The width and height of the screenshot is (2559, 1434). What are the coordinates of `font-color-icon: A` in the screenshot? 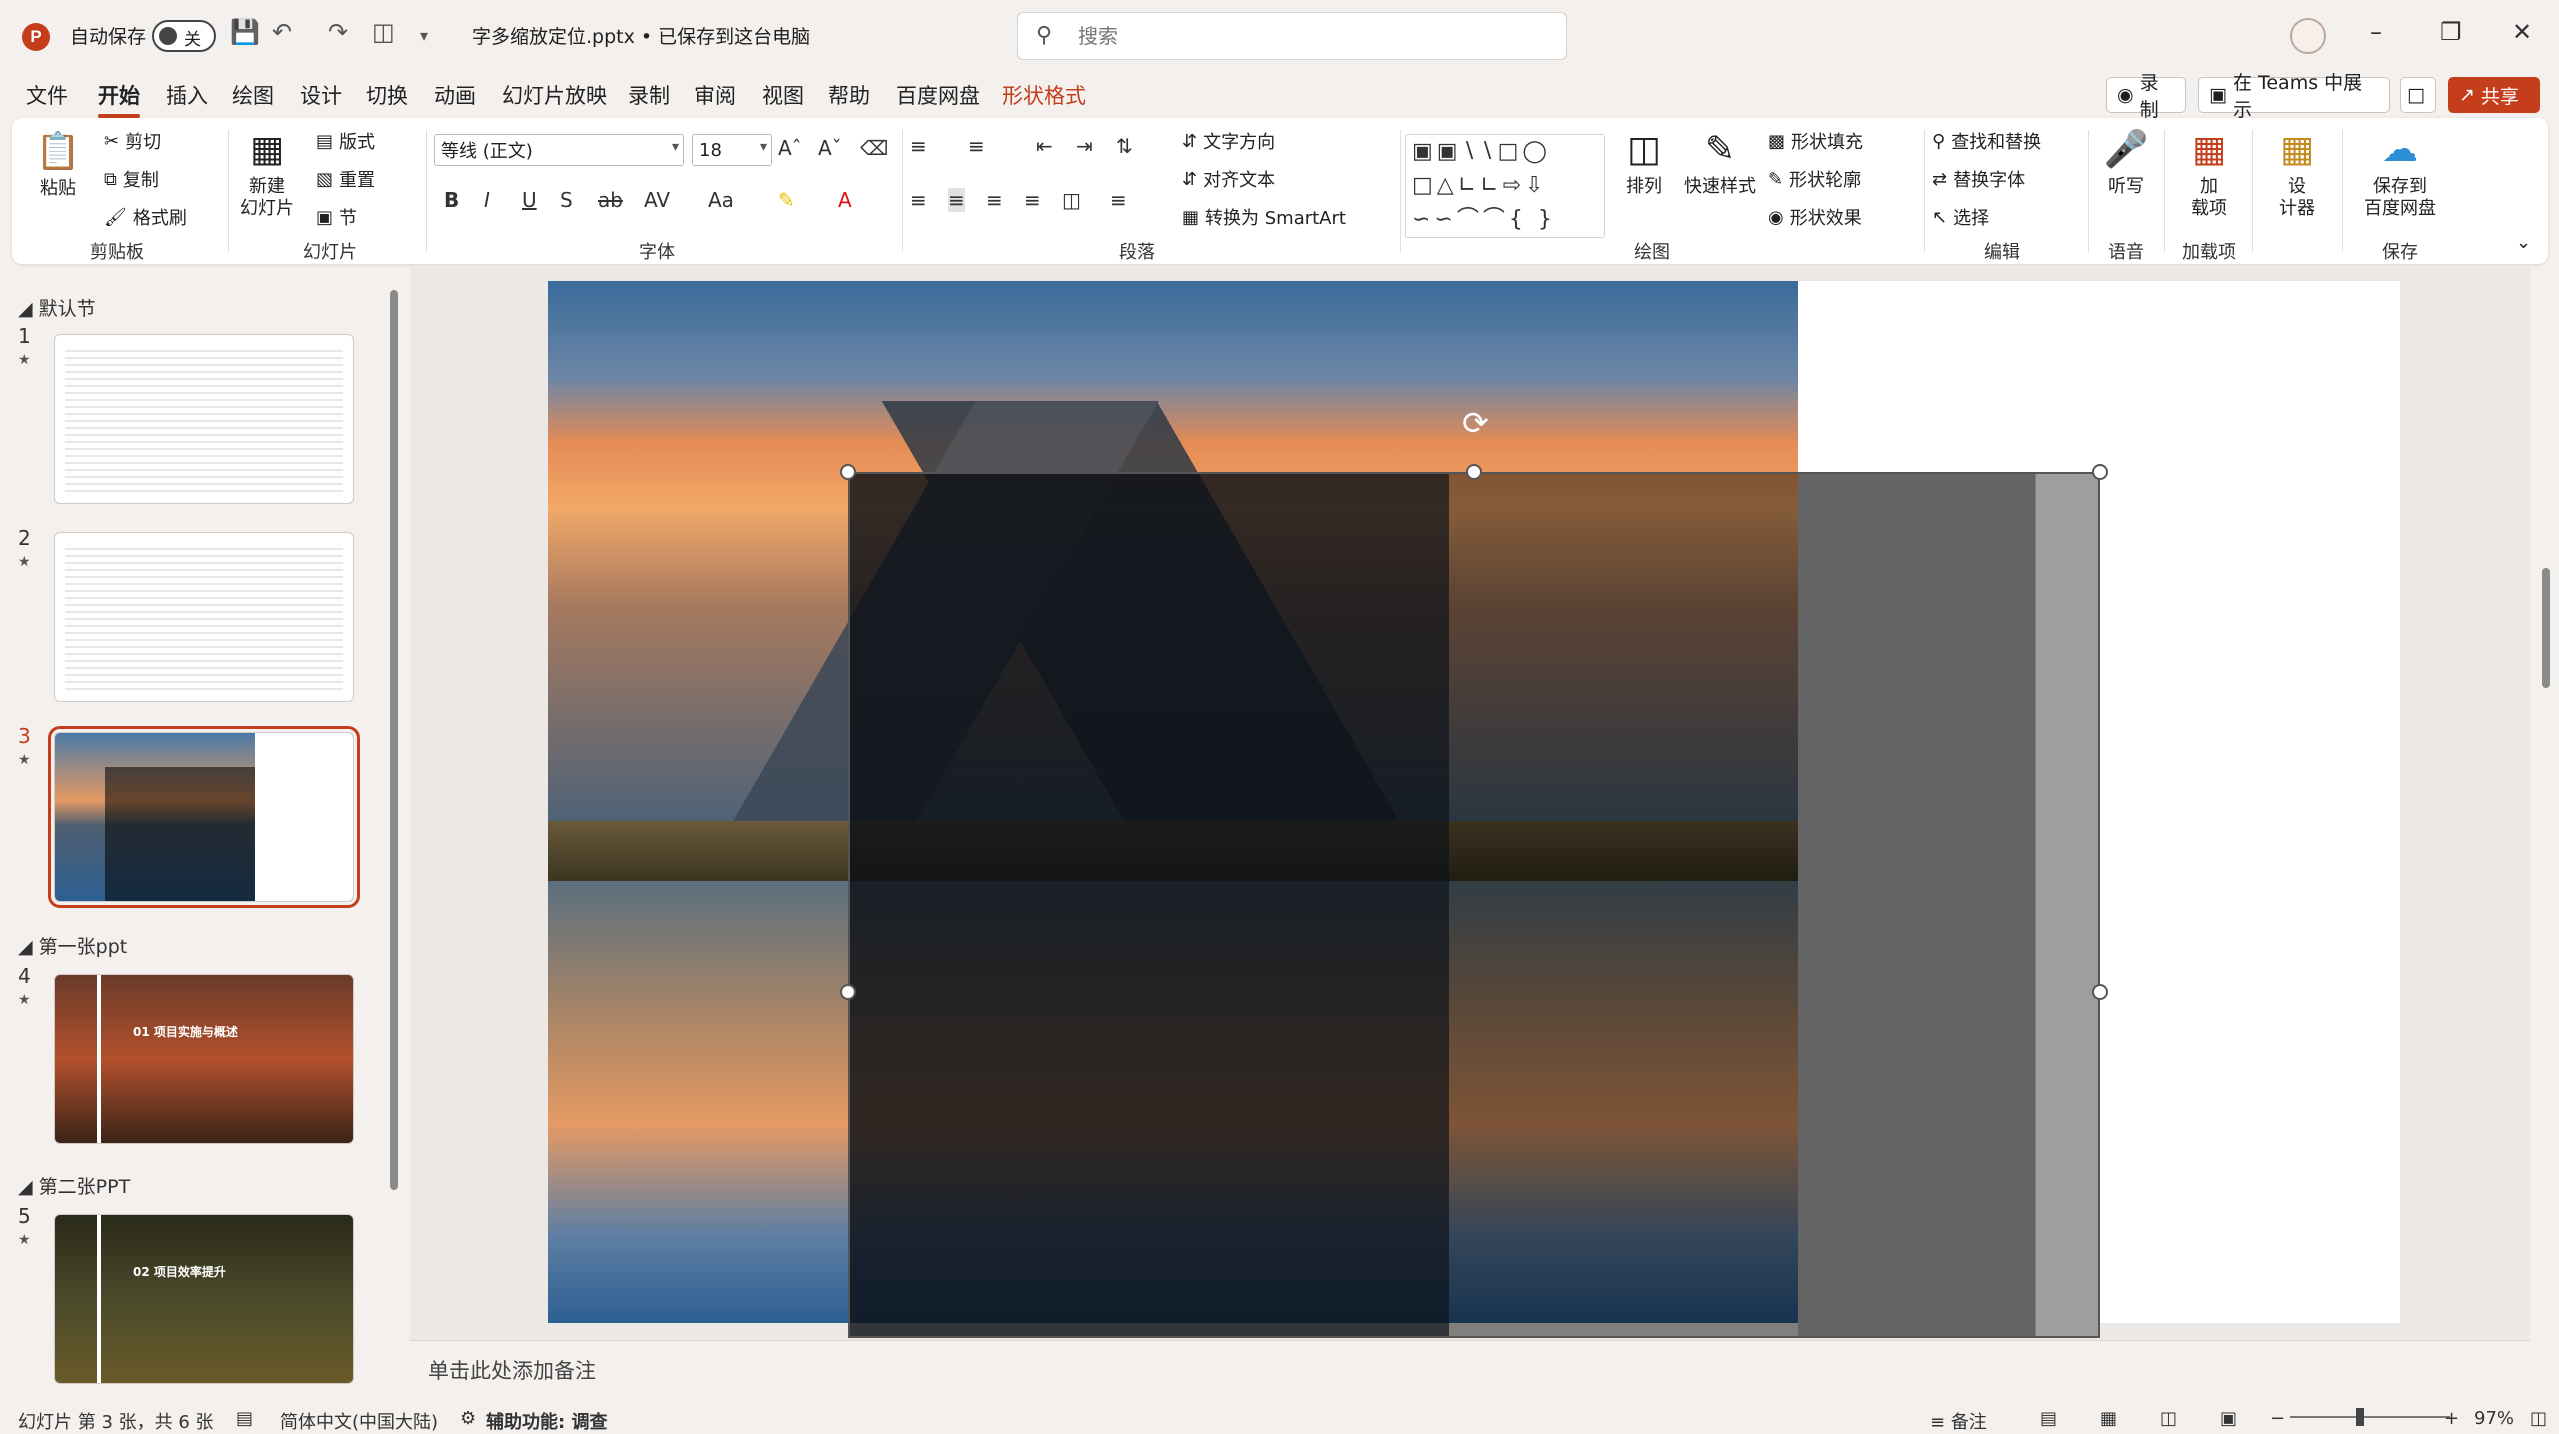 It's located at (845, 200).